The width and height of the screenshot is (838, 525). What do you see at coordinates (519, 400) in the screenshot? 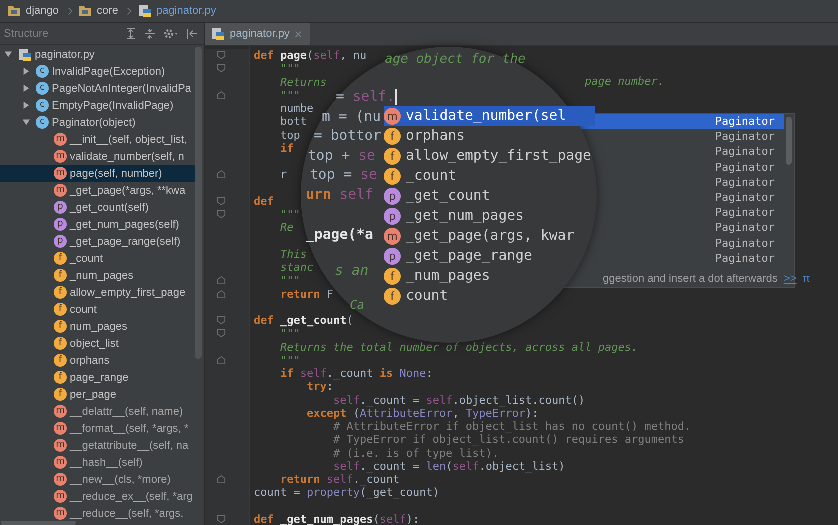
I see `code-token: .object_list.count()` at bounding box center [519, 400].